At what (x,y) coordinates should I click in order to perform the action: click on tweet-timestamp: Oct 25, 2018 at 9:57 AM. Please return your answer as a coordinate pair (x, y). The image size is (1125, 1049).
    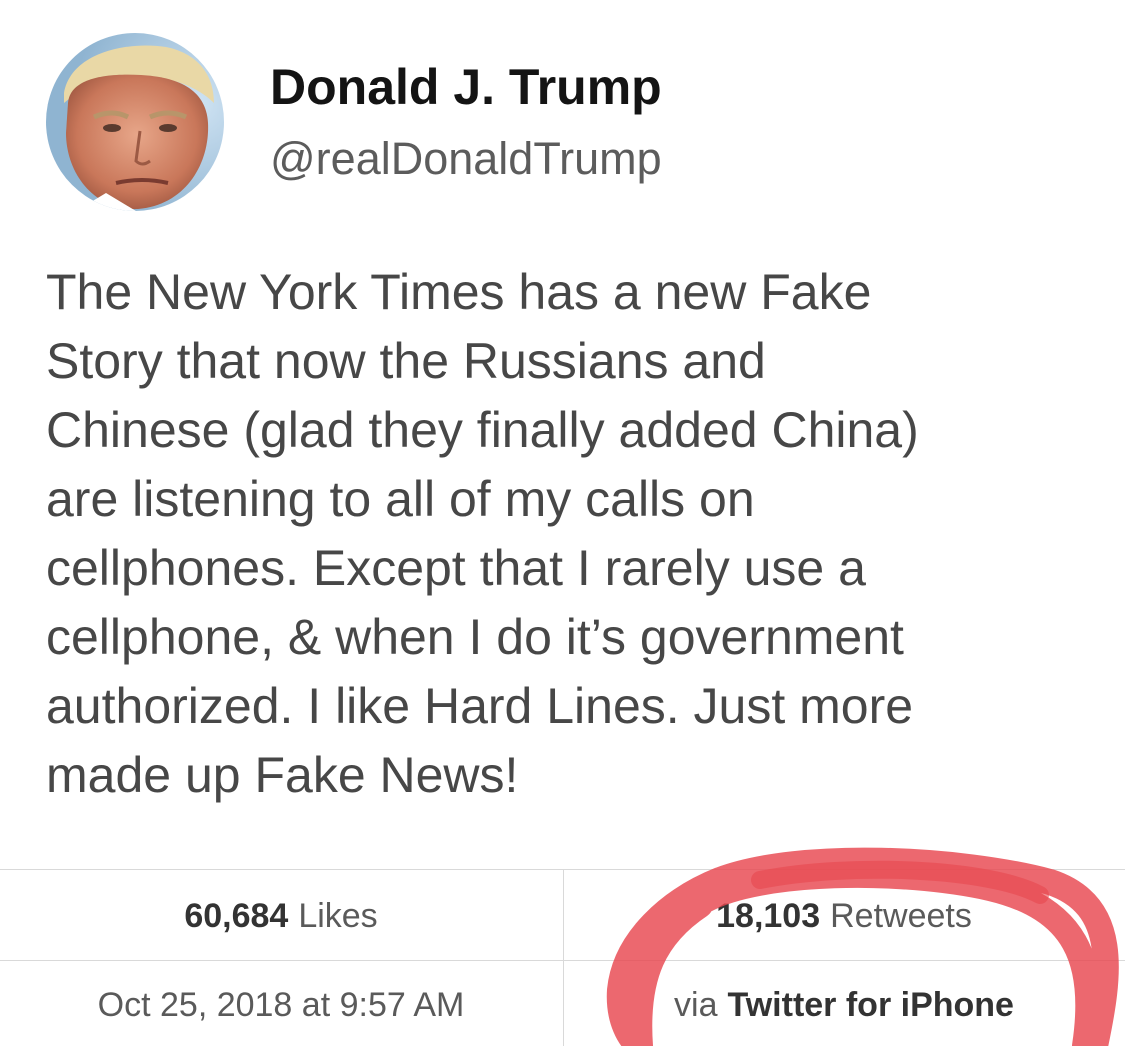
    Looking at the image, I should click on (281, 1005).